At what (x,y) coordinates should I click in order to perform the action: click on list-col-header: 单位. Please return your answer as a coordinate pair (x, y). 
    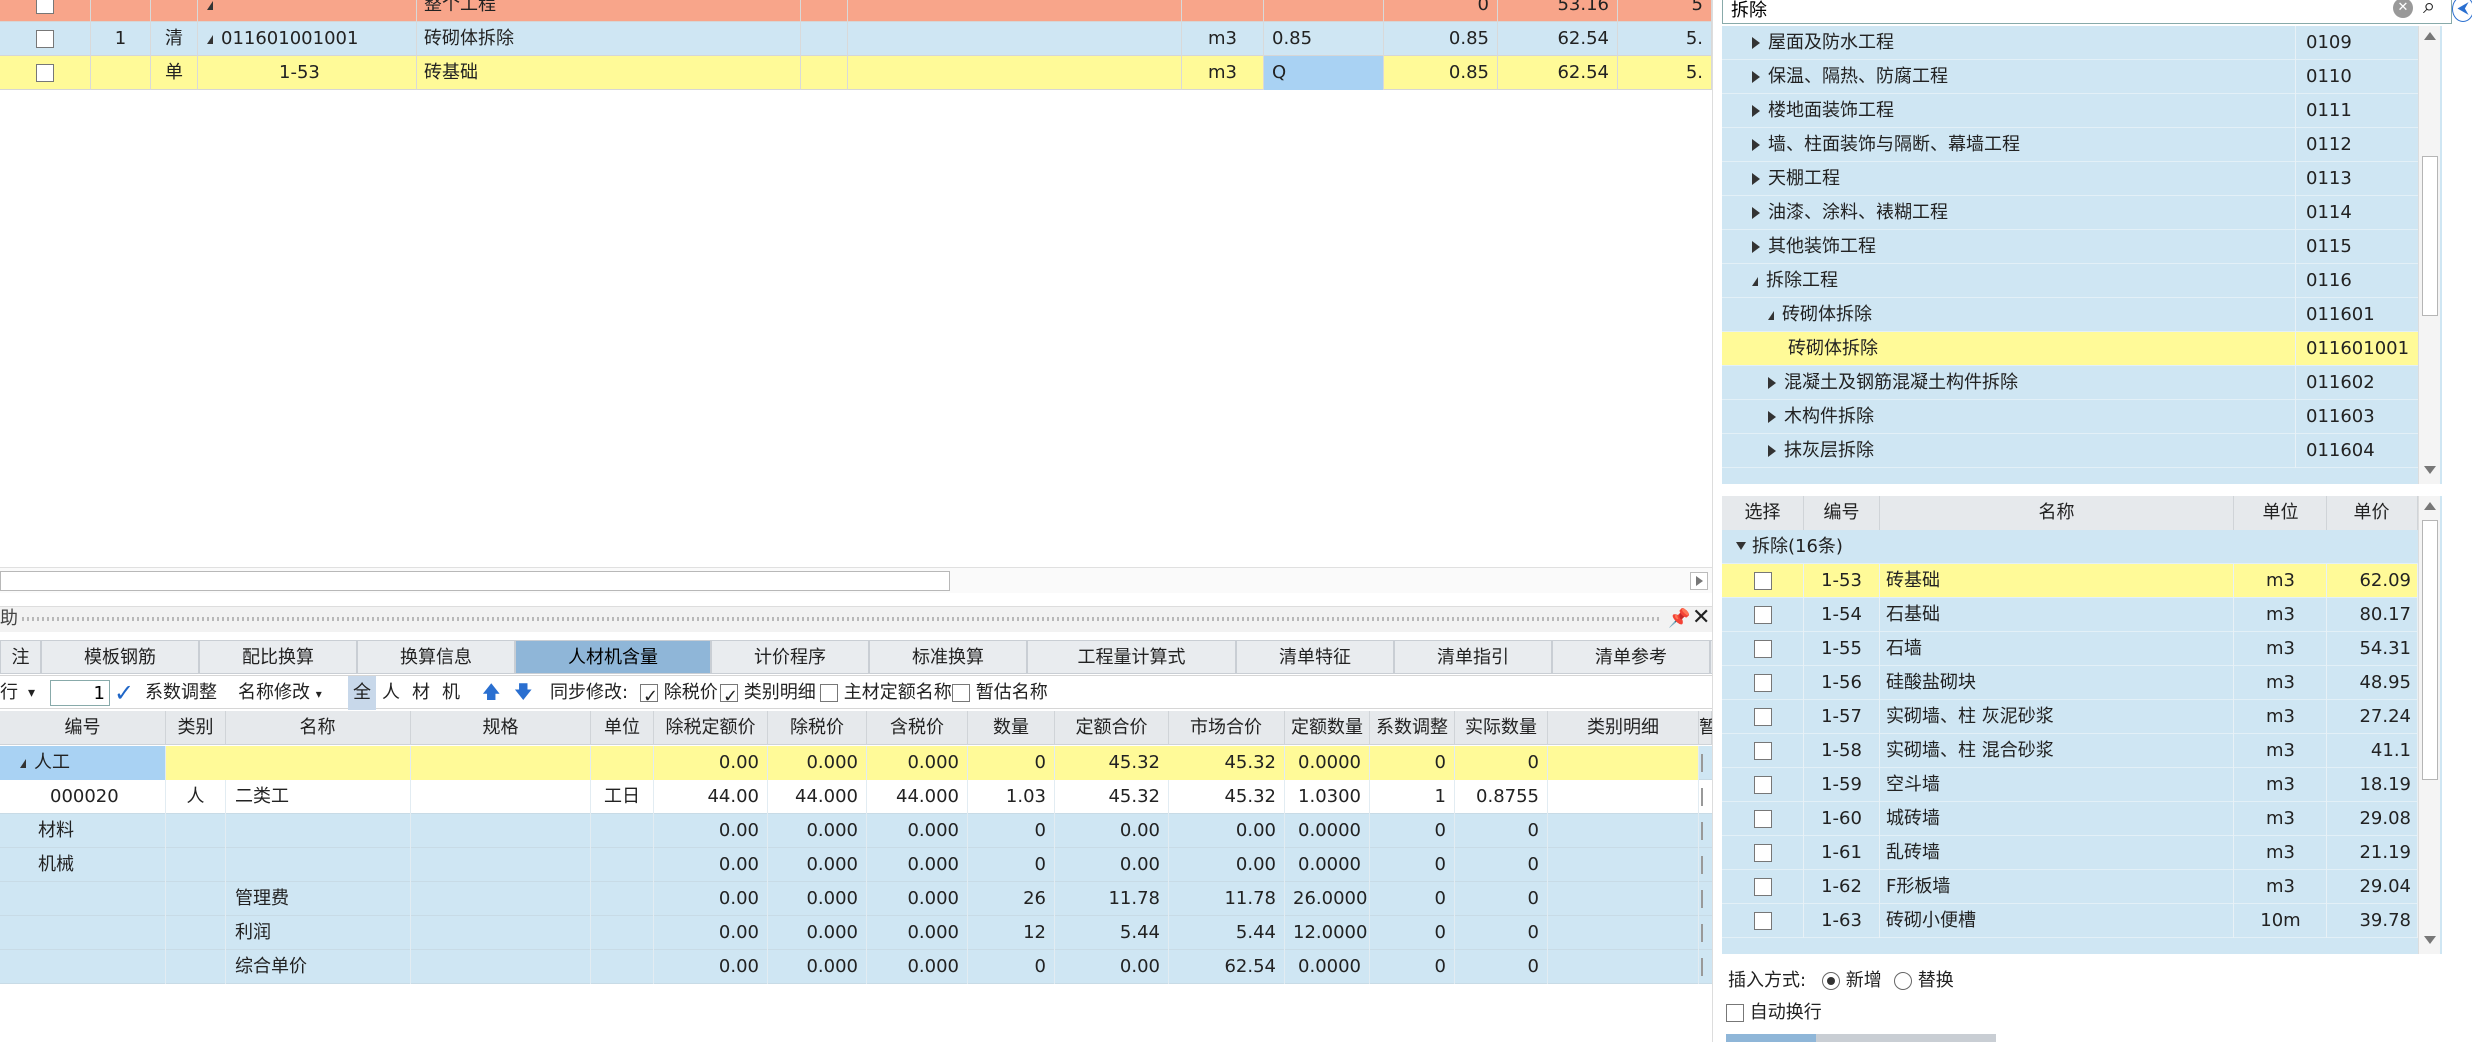
    Looking at the image, I should click on (2281, 513).